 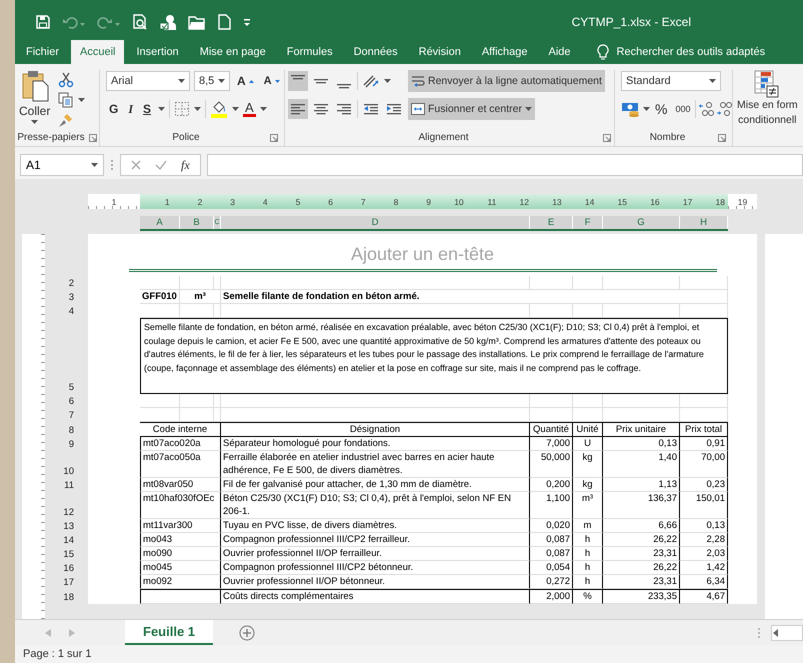 What do you see at coordinates (62, 444) in the screenshot?
I see `row-number: 9` at bounding box center [62, 444].